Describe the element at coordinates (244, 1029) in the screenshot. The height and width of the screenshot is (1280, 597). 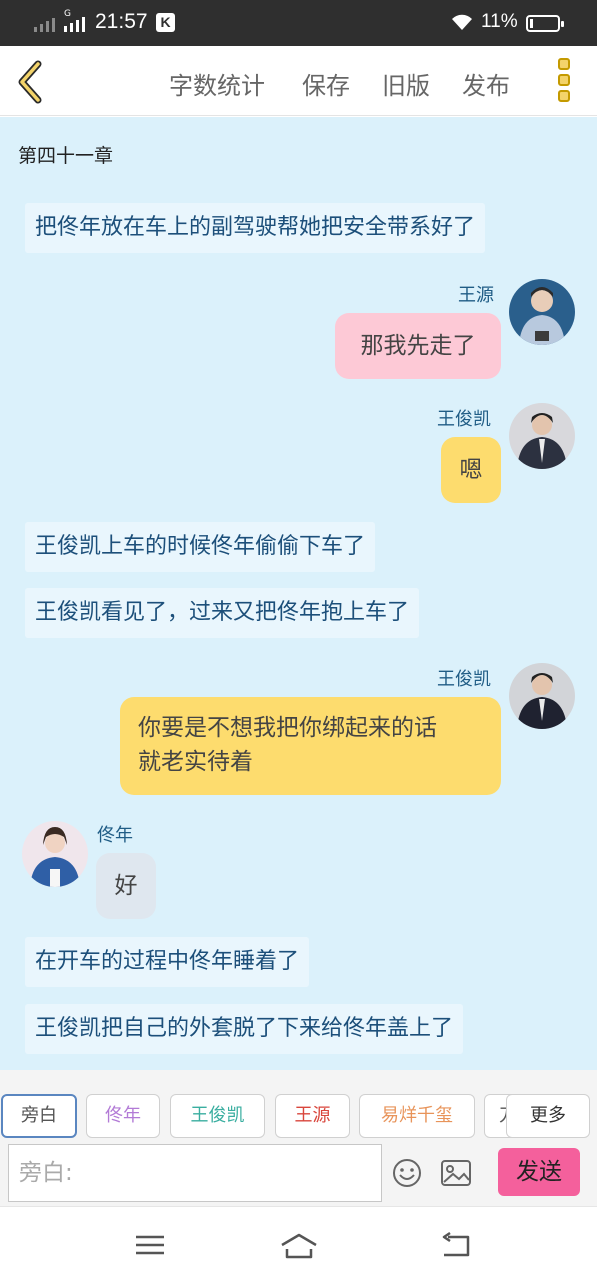
I see `narration-message: 王俊凯把自己的外套脱了下来给佟年盖上了` at that location.